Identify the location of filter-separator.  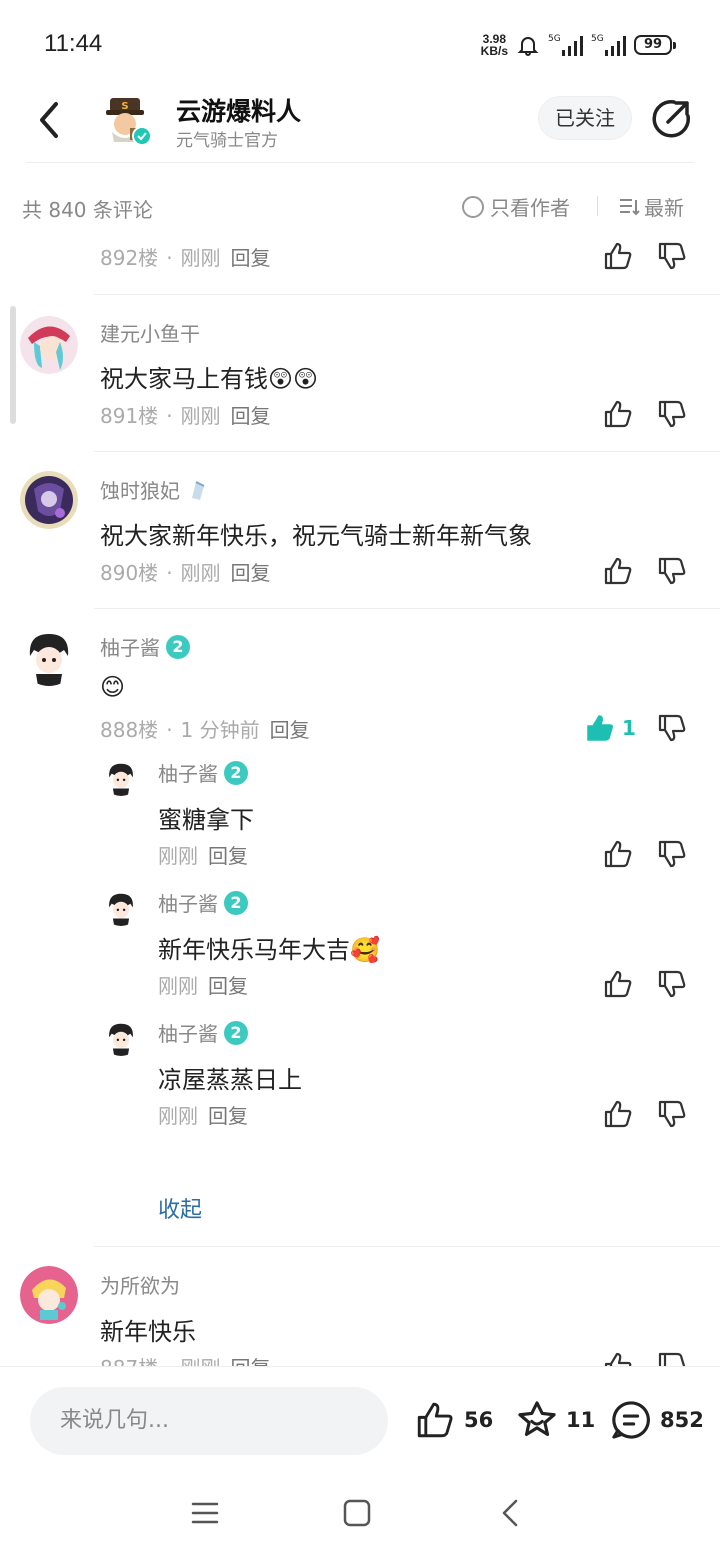
(597, 206).